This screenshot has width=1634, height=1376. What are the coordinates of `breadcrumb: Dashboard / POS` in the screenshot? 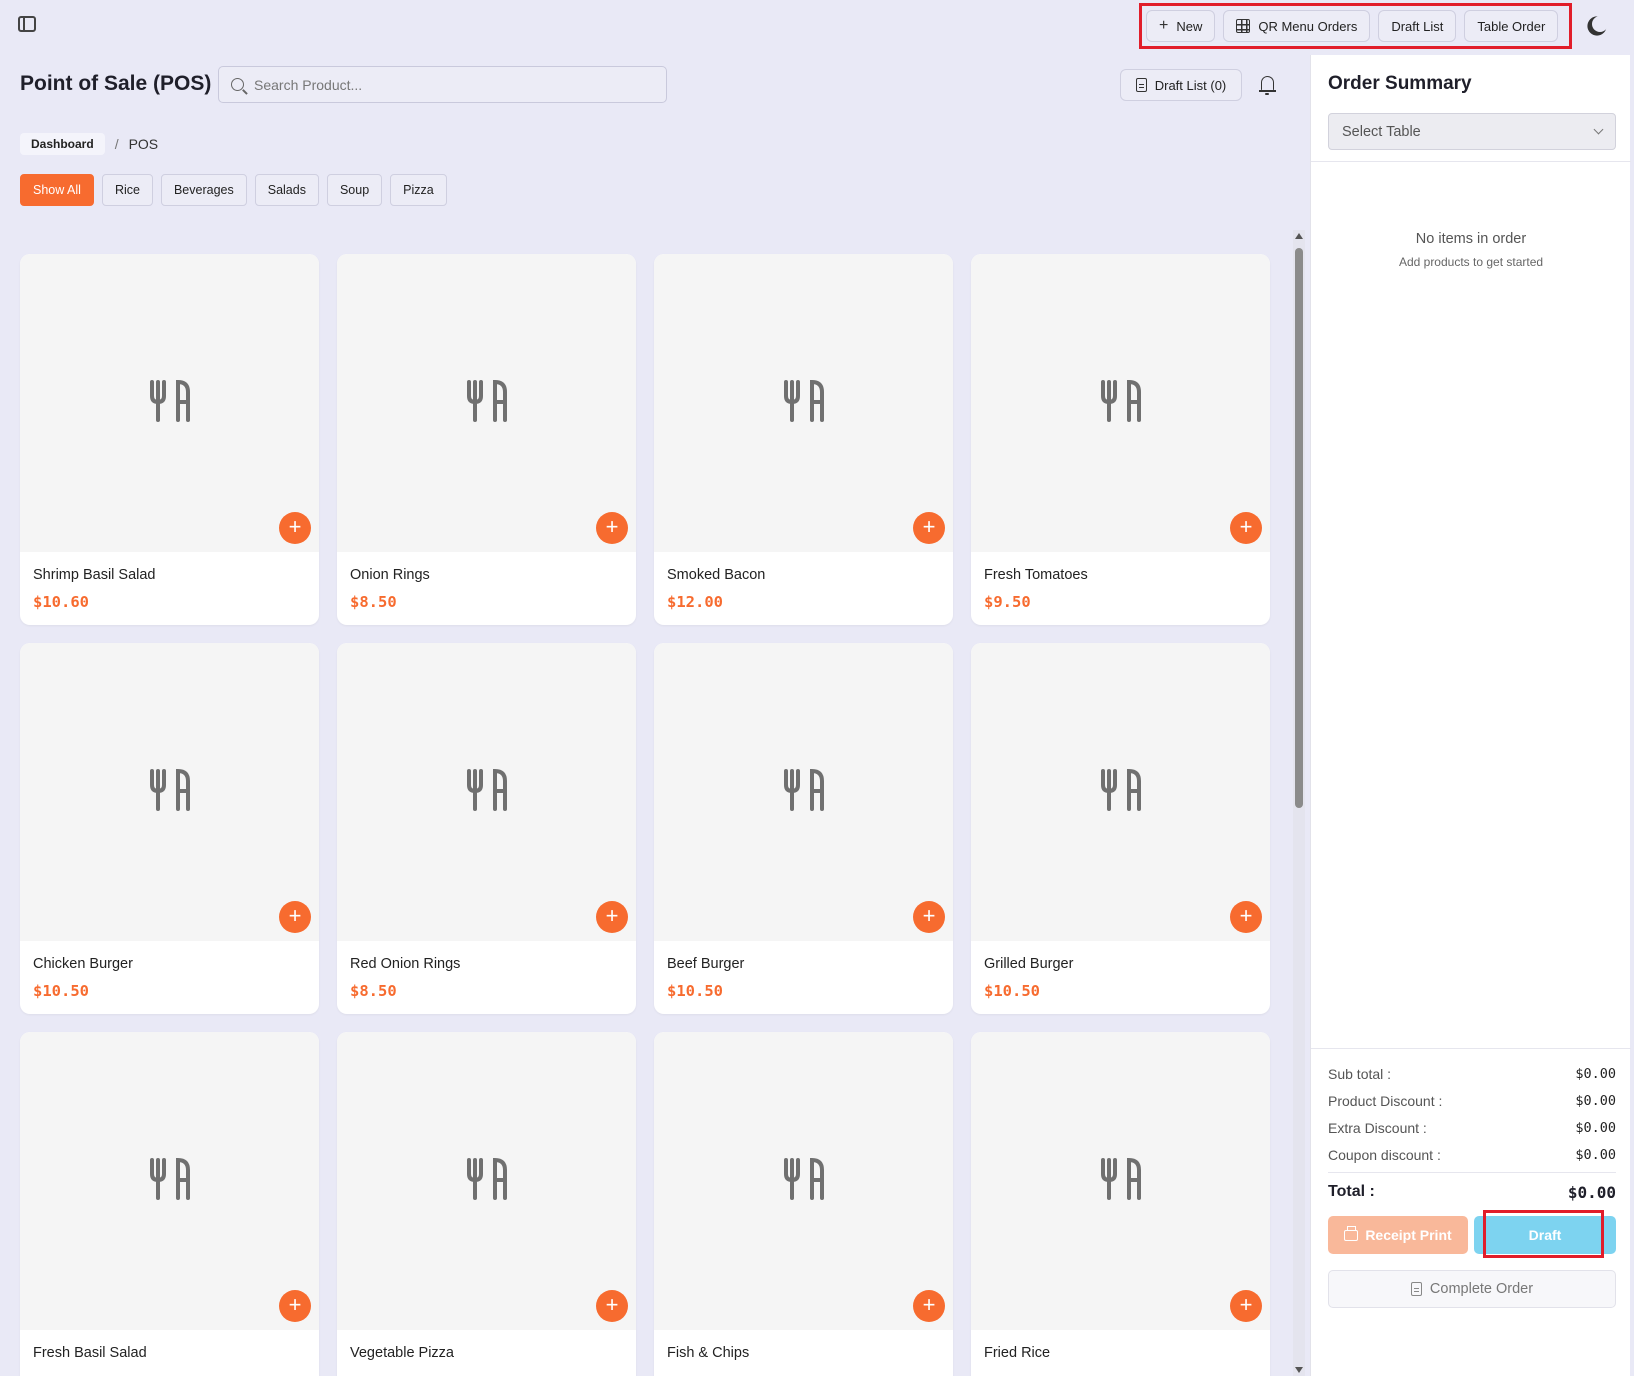 It's located at (89, 144).